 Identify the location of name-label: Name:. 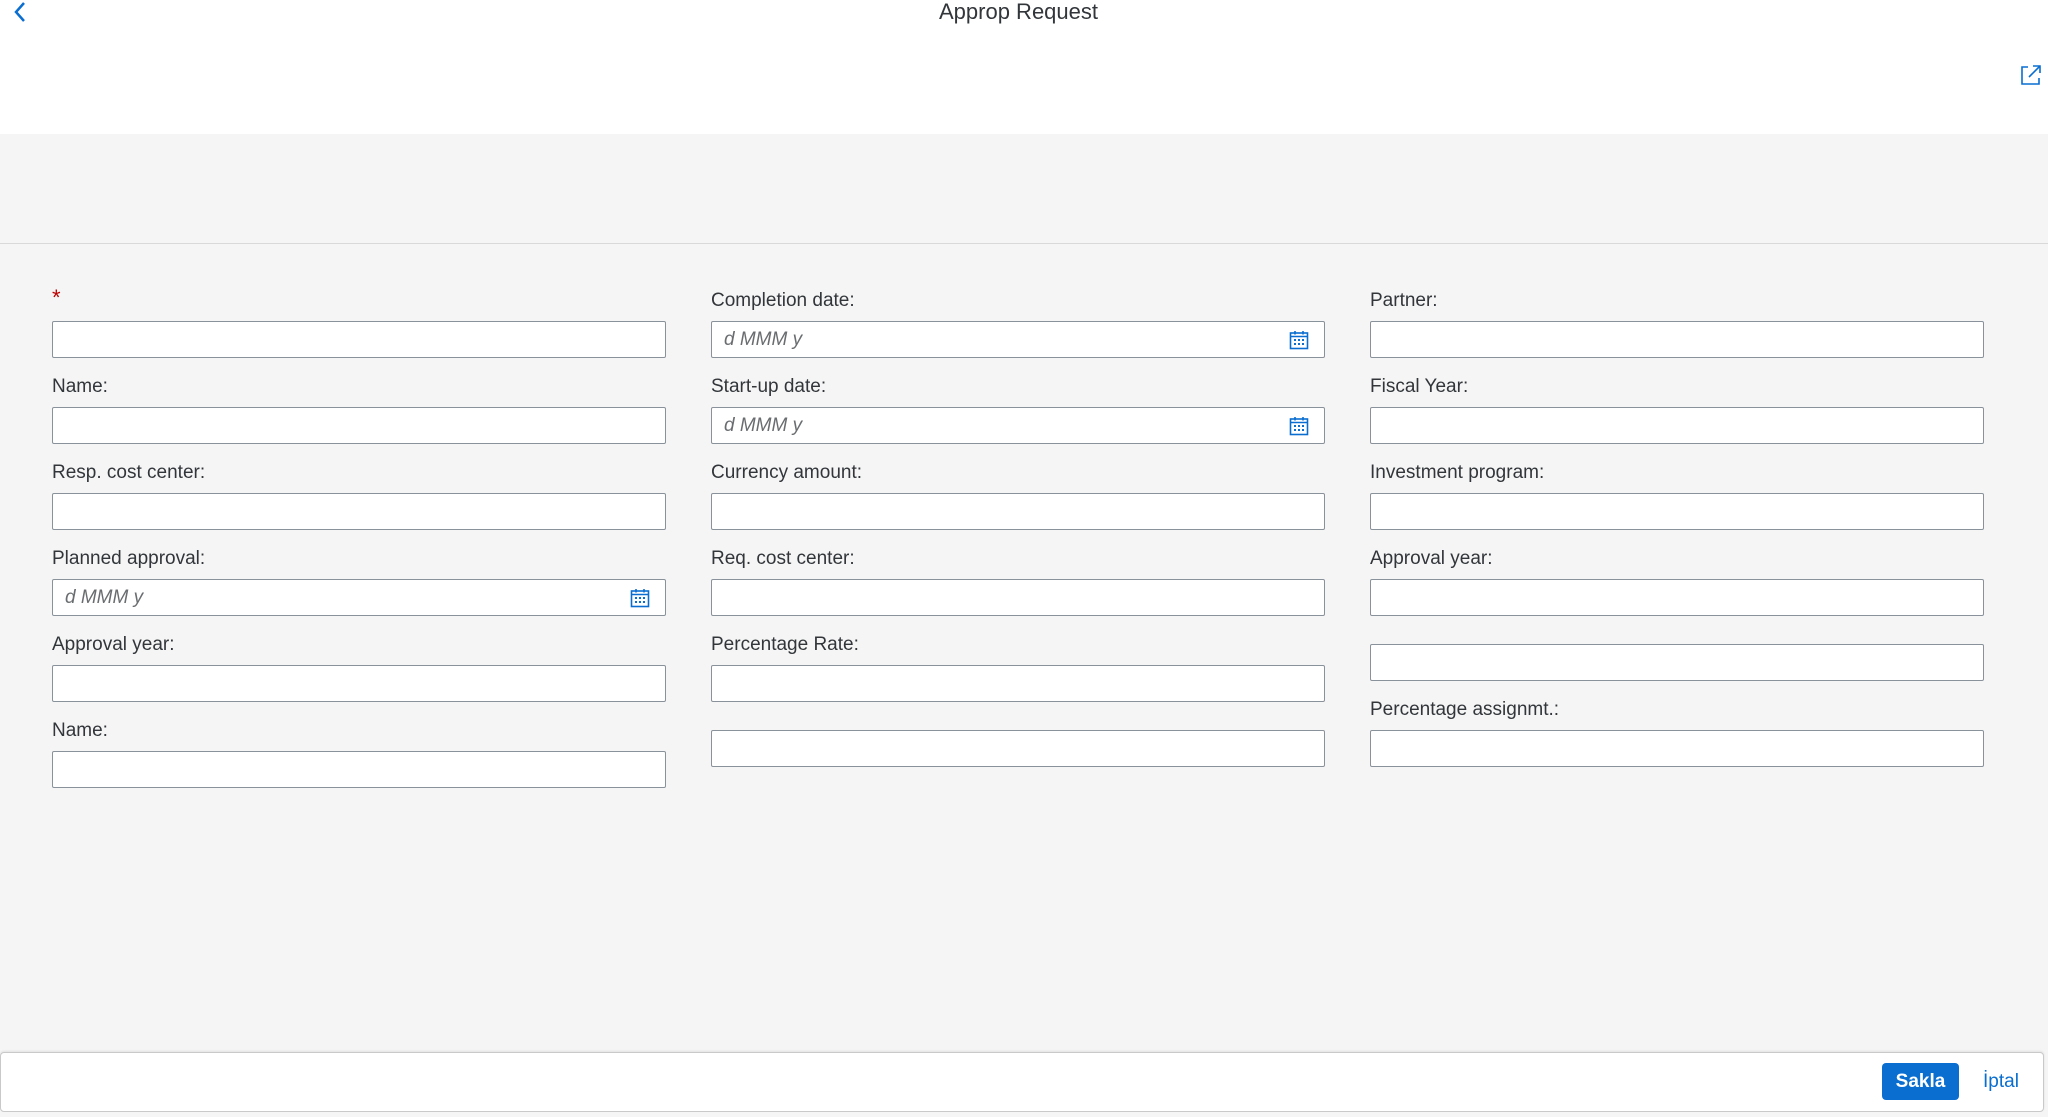
(80, 386).